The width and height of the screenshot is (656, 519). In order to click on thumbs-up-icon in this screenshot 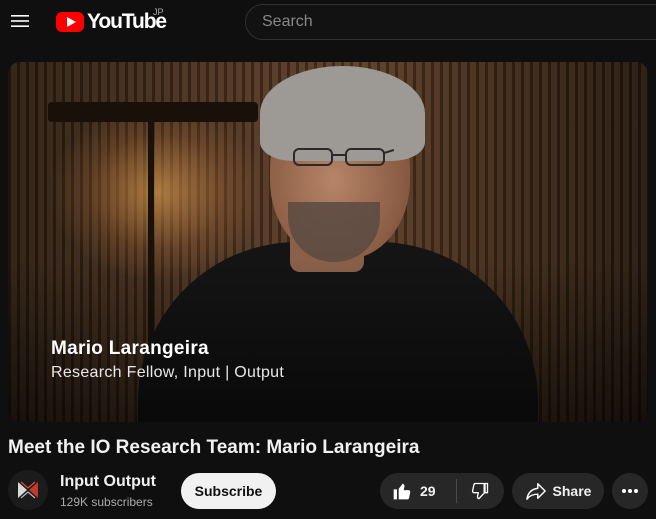, I will do `click(402, 491)`.